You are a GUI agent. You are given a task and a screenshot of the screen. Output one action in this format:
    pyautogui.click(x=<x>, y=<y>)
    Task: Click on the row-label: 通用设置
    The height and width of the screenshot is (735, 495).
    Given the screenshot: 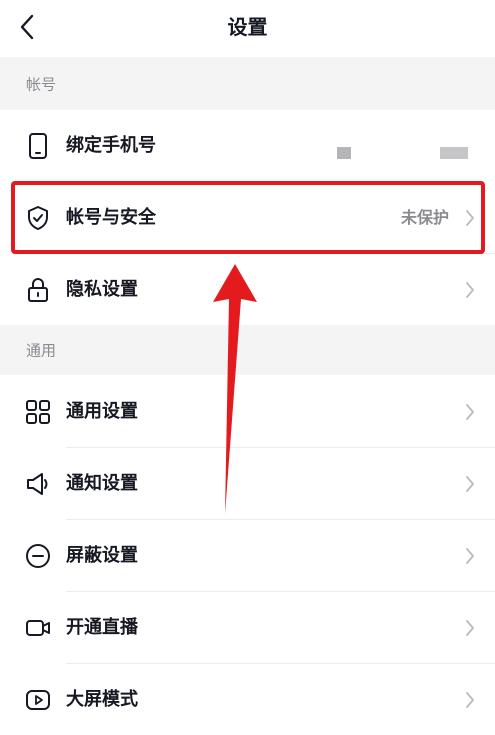 What is the action you would take?
    pyautogui.click(x=102, y=411)
    